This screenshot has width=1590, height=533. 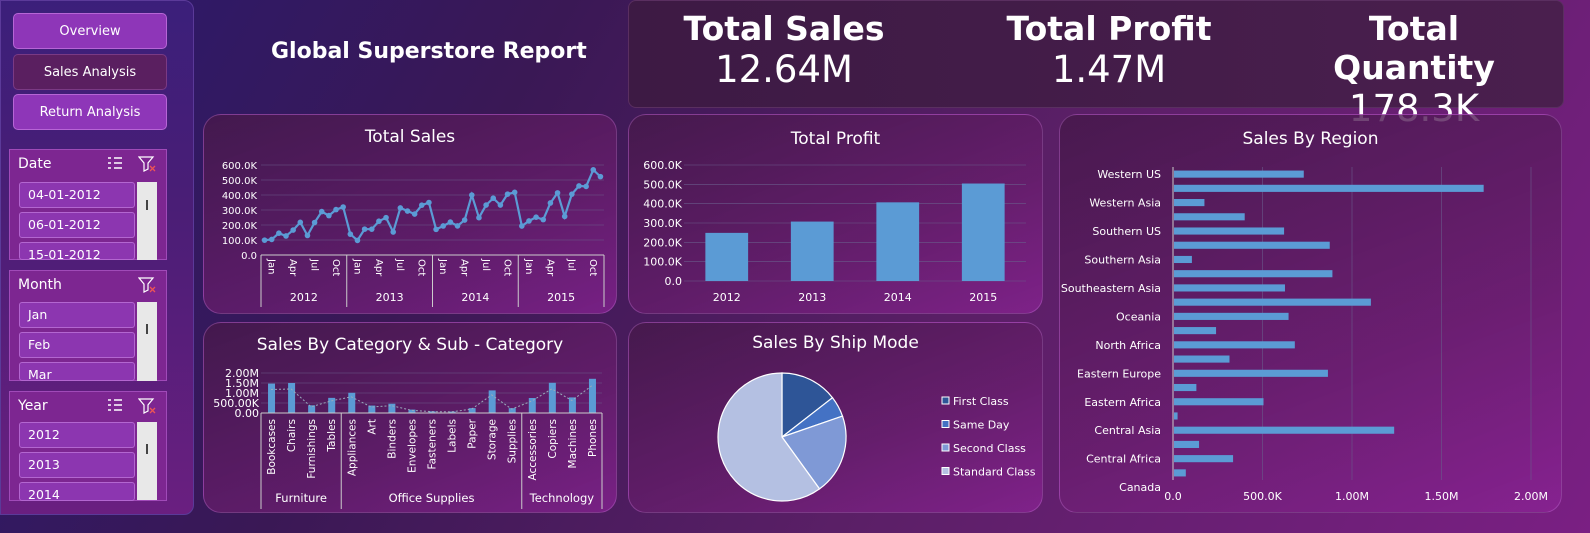 I want to click on kpi-label: Total Sales, so click(x=784, y=28).